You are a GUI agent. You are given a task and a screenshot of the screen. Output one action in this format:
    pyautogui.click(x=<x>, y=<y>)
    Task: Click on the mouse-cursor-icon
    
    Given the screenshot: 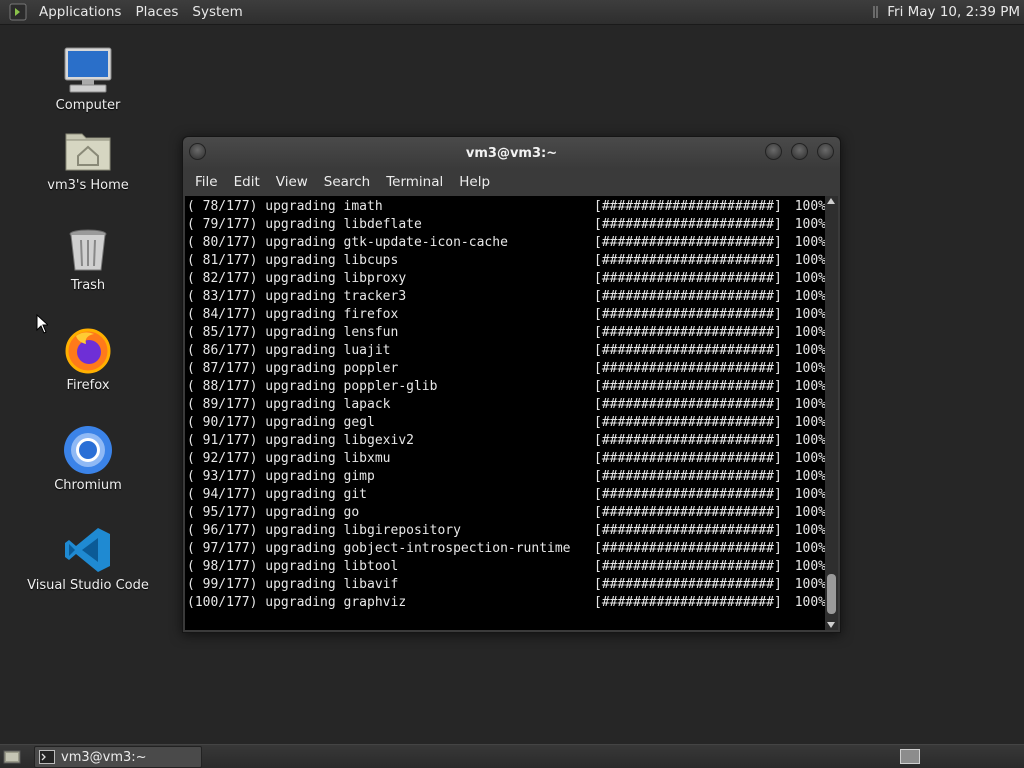 What is the action you would take?
    pyautogui.click(x=42, y=324)
    